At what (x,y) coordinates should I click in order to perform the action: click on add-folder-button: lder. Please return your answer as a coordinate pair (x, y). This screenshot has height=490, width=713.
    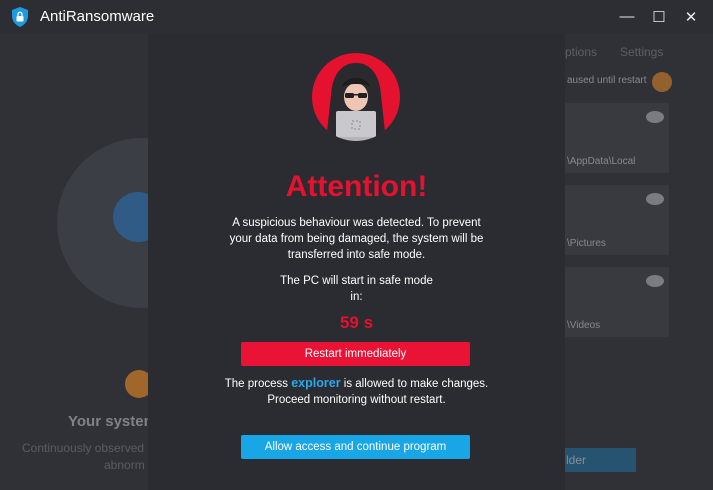
    Looking at the image, I should click on (598, 460).